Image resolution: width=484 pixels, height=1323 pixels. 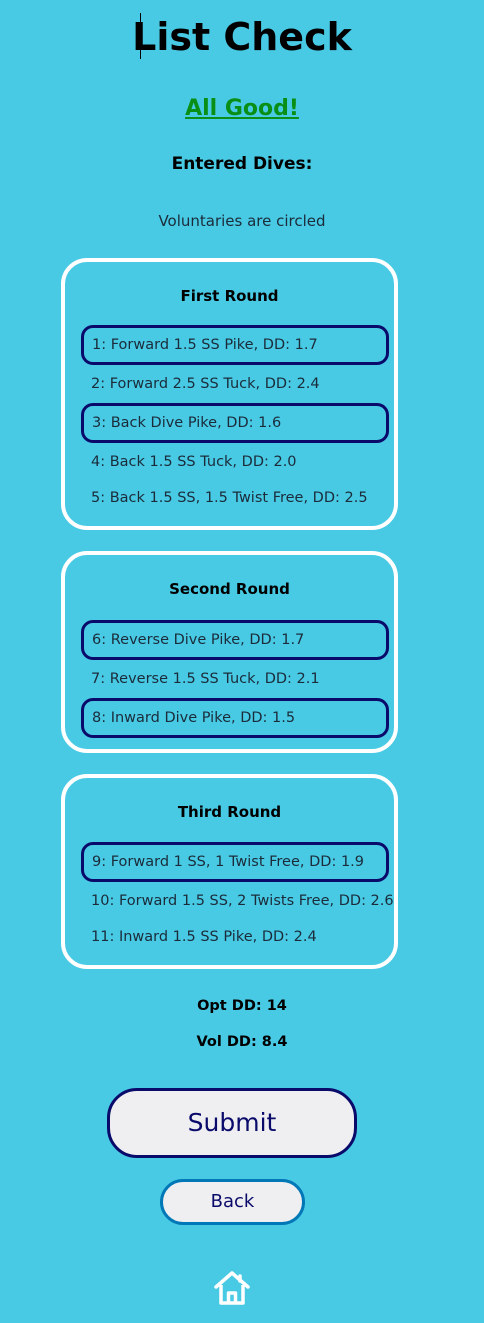 I want to click on home-icon-graphic, so click(x=232, y=1288).